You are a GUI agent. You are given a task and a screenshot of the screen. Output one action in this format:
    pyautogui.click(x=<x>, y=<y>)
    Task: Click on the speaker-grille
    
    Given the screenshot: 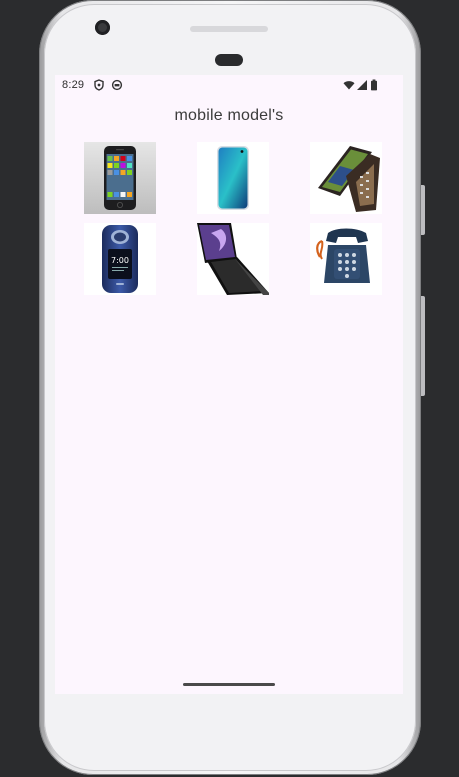 What is the action you would take?
    pyautogui.click(x=229, y=29)
    